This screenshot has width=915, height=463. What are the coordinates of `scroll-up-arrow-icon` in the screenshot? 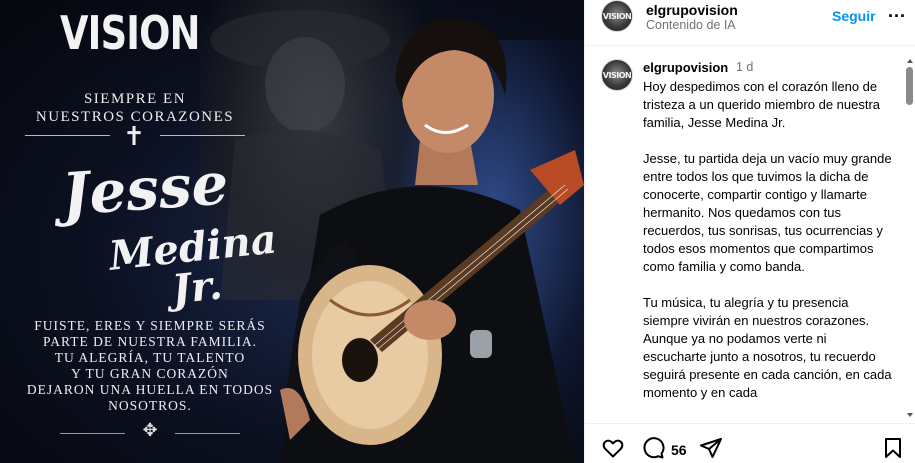 It's located at (910, 61).